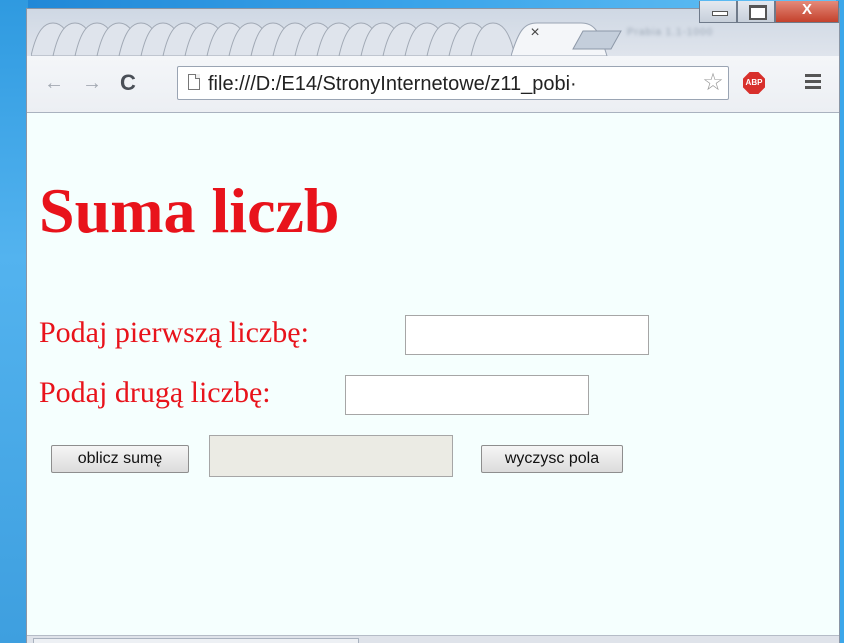 The width and height of the screenshot is (844, 643). Describe the element at coordinates (756, 12) in the screenshot. I see `maximize-icon` at that location.